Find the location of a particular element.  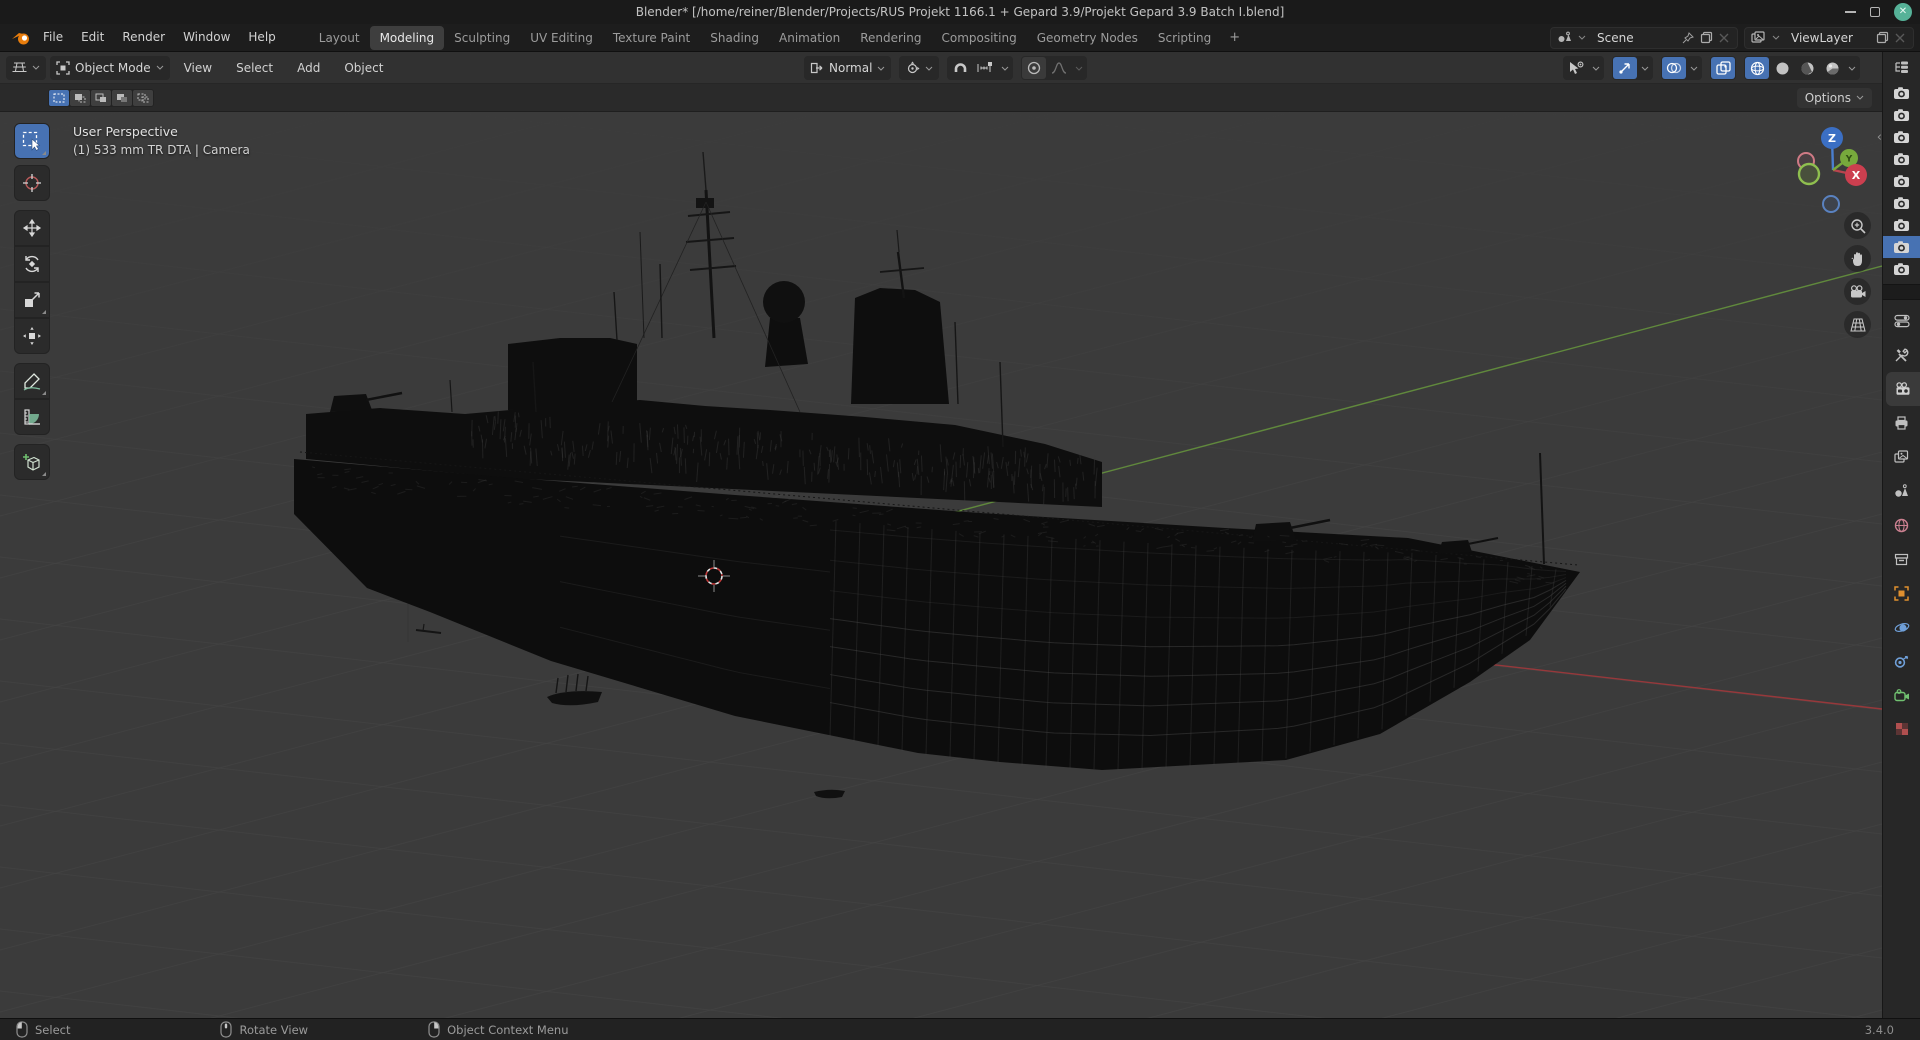

shading-material-toggle is located at coordinates (1807, 68).